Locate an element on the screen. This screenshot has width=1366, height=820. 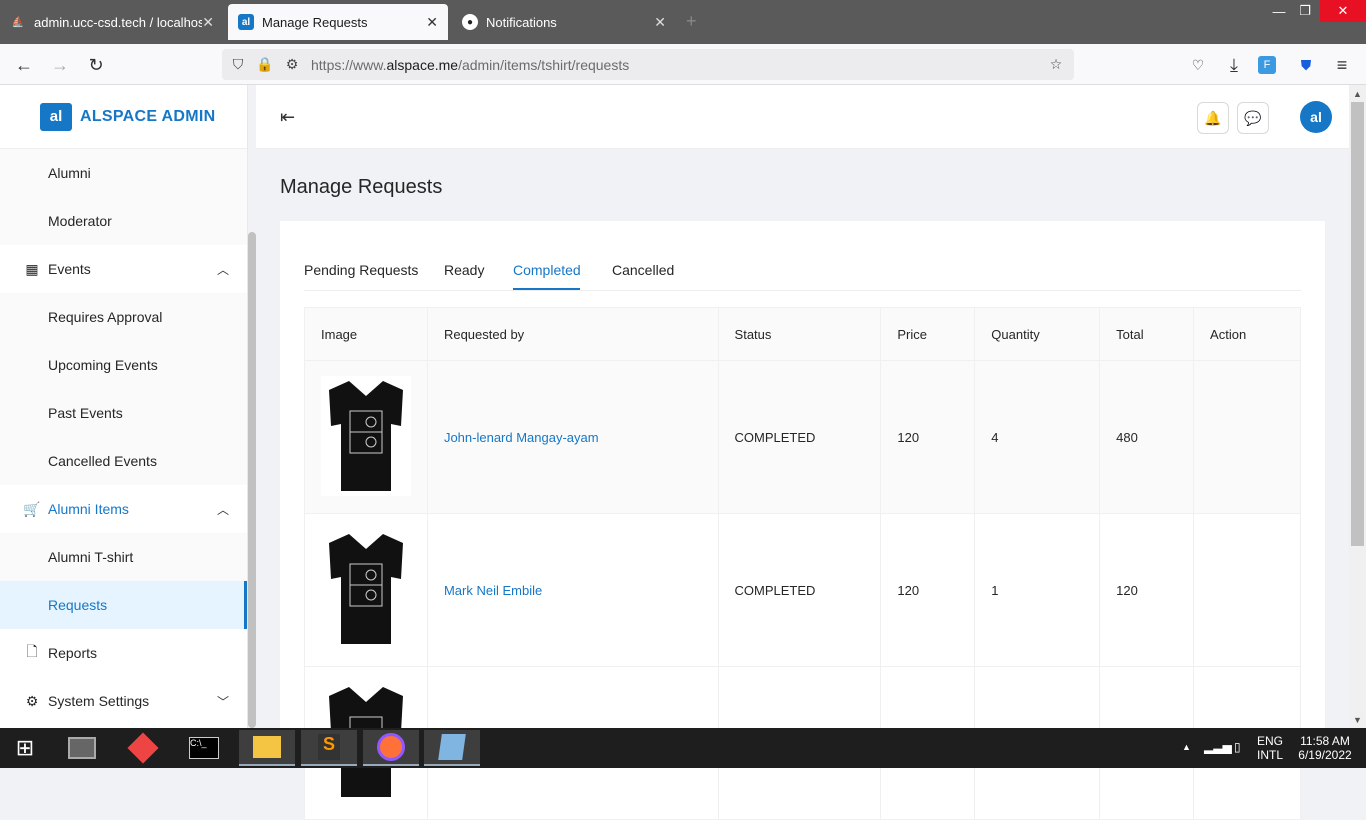
sidebar-item-events: ▦ Events ︿ is located at coordinates (123, 269).